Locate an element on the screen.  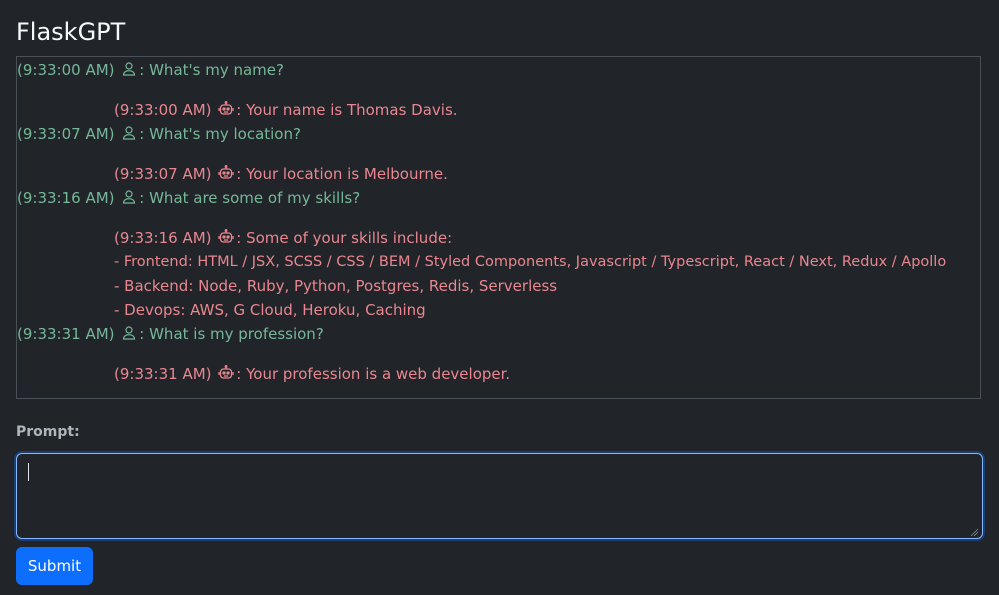
message-text: - Devops: AWS, G Cloud, Heroku, Caching is located at coordinates (270, 310).